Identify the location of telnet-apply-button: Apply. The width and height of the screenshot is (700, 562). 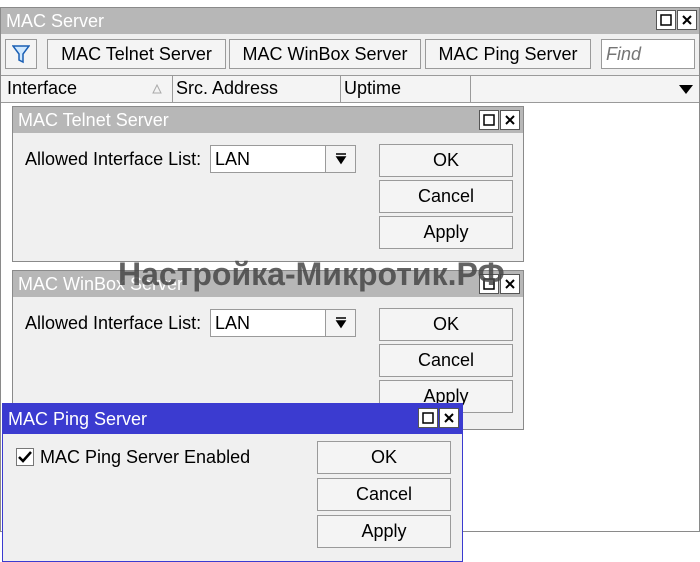
(446, 232).